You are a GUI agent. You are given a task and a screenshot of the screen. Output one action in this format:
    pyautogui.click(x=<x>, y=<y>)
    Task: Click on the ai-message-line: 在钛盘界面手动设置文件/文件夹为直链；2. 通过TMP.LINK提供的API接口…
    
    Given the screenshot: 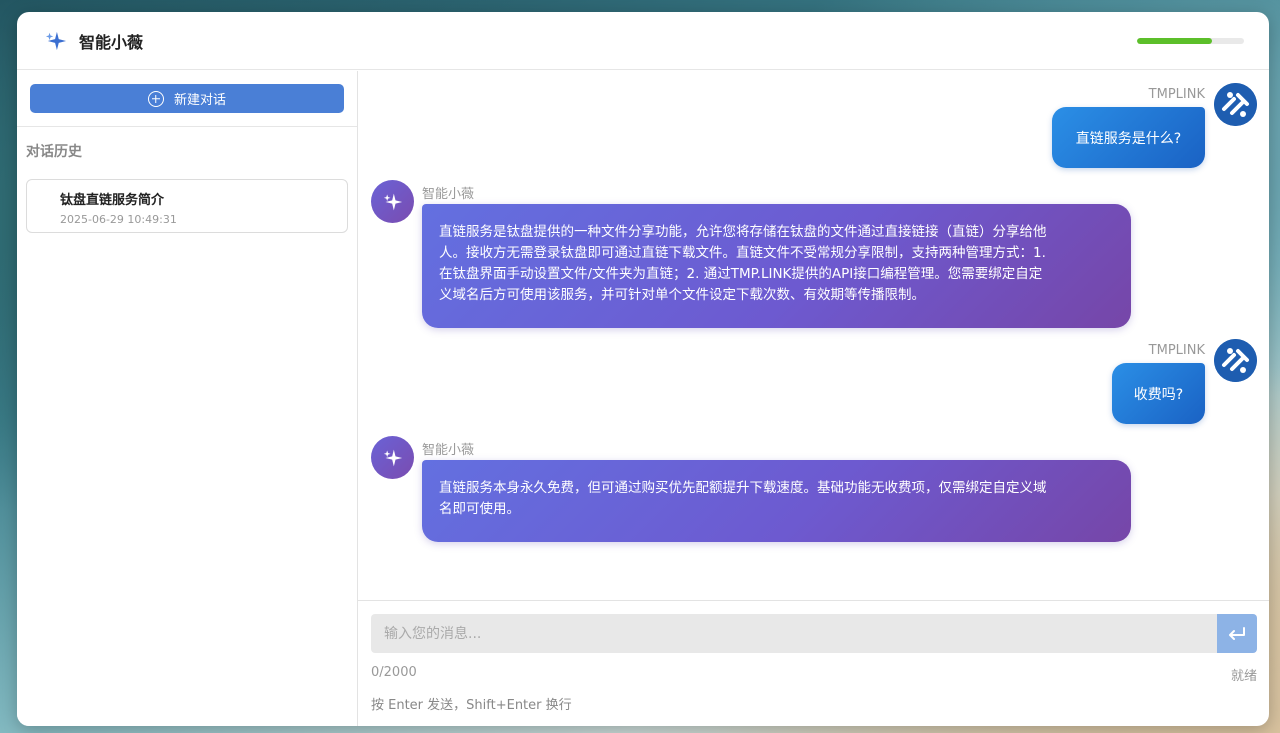 What is the action you would take?
    pyautogui.click(x=741, y=274)
    